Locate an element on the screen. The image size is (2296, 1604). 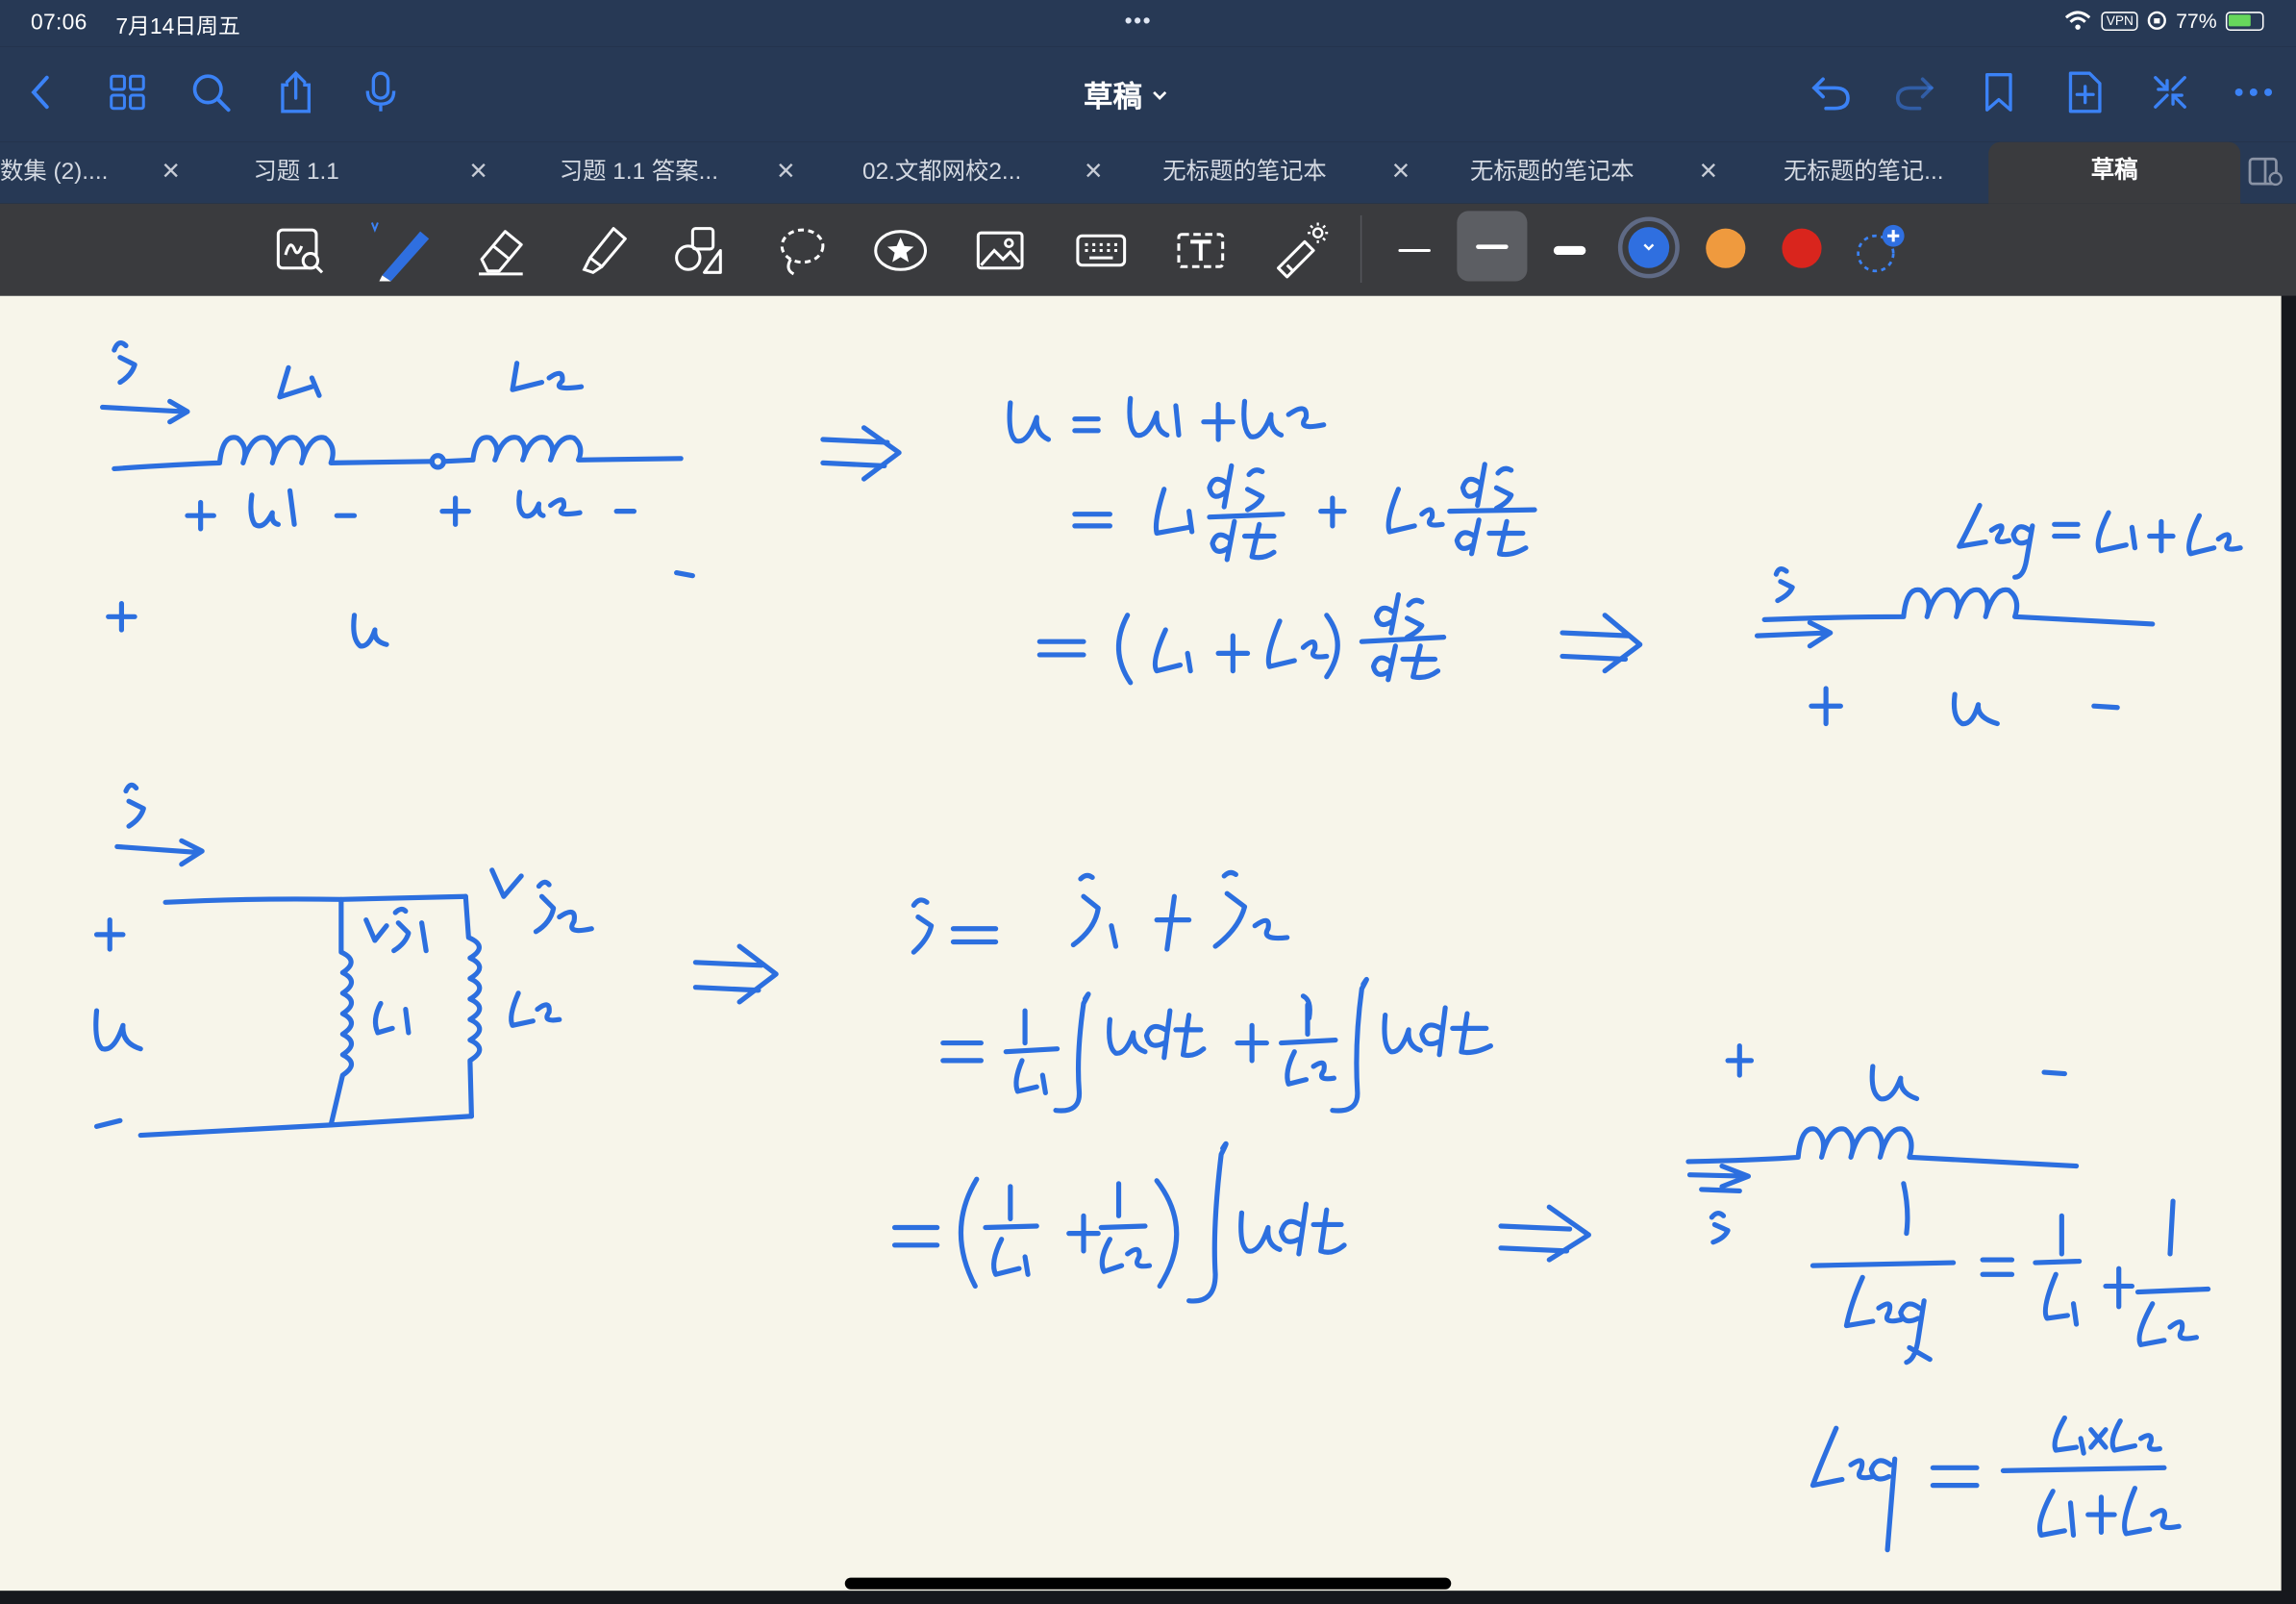
wifi-icon is located at coordinates (2078, 20).